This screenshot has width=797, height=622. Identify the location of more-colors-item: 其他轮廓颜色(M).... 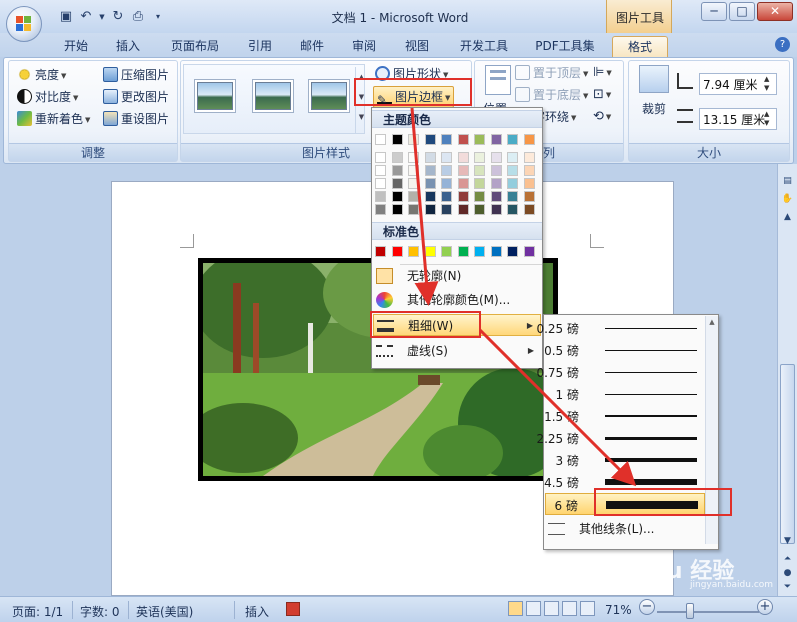
(457, 300).